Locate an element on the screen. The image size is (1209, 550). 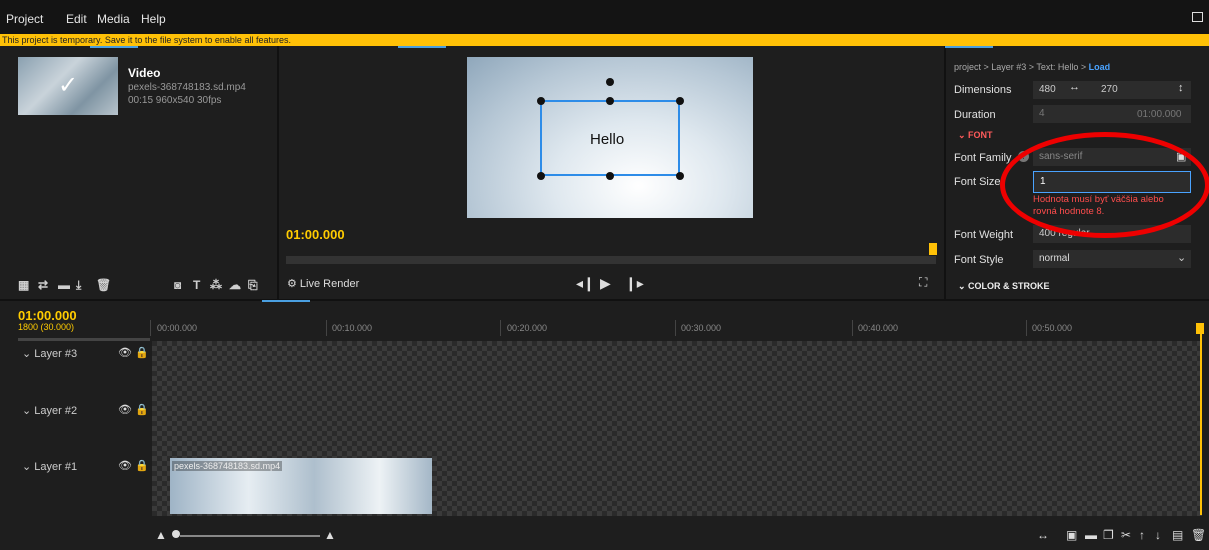
load-link: Load is located at coordinates (1100, 67).